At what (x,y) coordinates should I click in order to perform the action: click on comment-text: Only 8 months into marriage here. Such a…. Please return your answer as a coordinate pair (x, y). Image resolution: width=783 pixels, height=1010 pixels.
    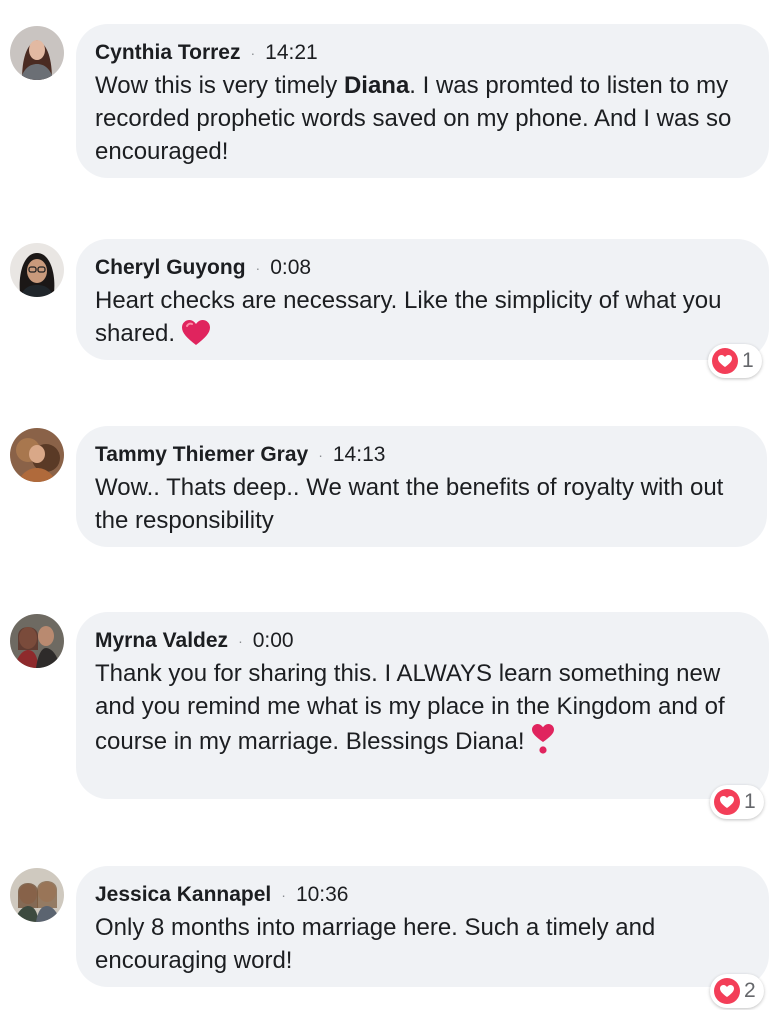
    Looking at the image, I should click on (375, 944).